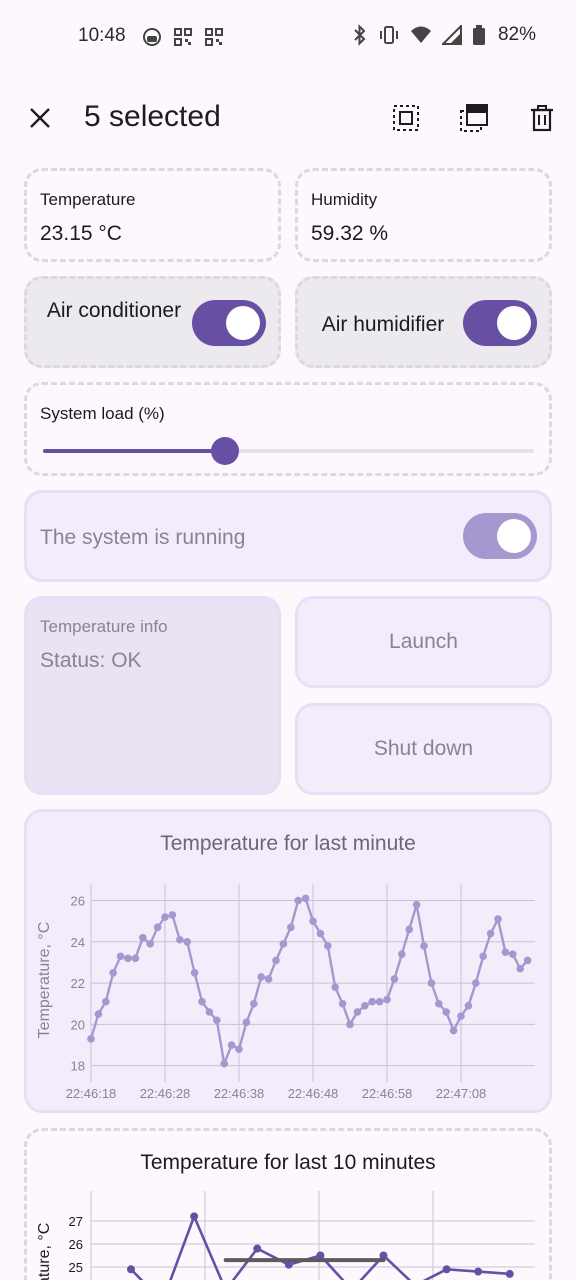 The image size is (576, 1280). What do you see at coordinates (152, 215) in the screenshot?
I see `temperature-card: Temperature 23.15 °C` at bounding box center [152, 215].